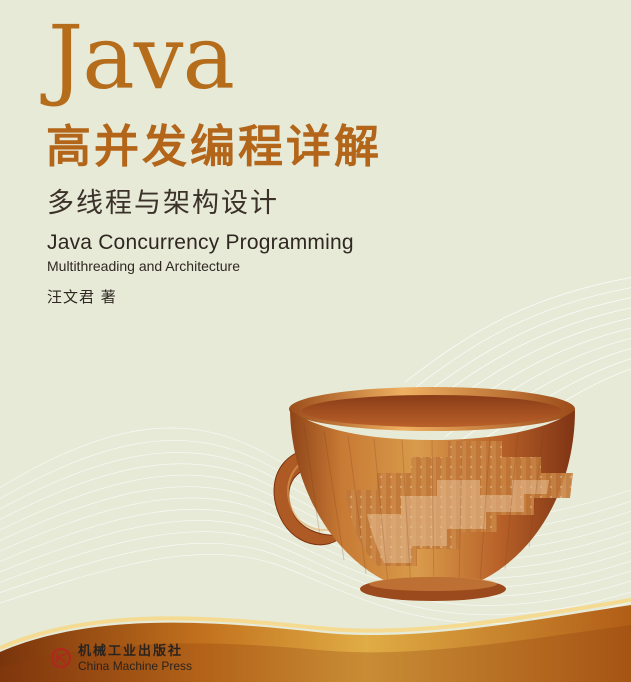  I want to click on author-label: 汪文君 著, so click(82, 297).